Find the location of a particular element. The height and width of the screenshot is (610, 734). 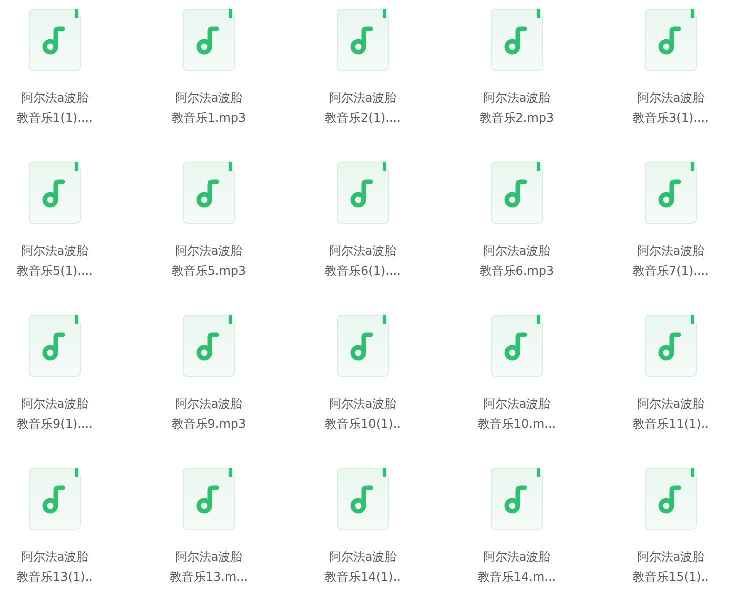

file-name: 阿尔法a波胎 教音乐2.mp3 is located at coordinates (517, 108).